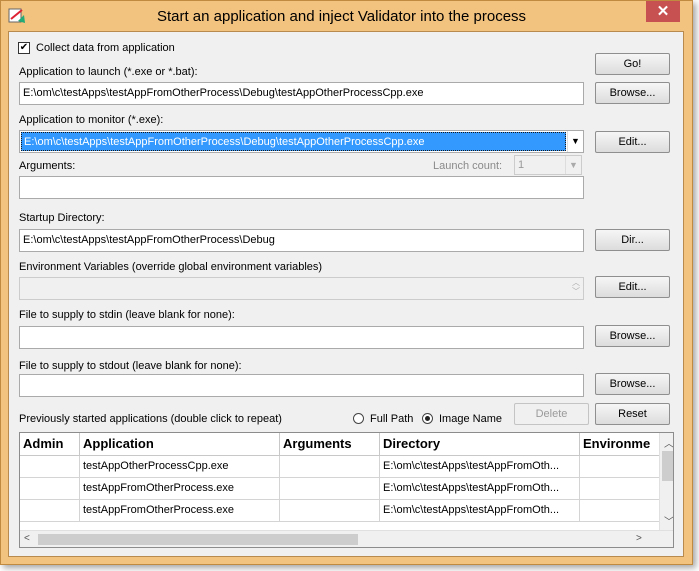 The width and height of the screenshot is (699, 571). What do you see at coordinates (330, 444) in the screenshot?
I see `column-header-arguments: Arguments` at bounding box center [330, 444].